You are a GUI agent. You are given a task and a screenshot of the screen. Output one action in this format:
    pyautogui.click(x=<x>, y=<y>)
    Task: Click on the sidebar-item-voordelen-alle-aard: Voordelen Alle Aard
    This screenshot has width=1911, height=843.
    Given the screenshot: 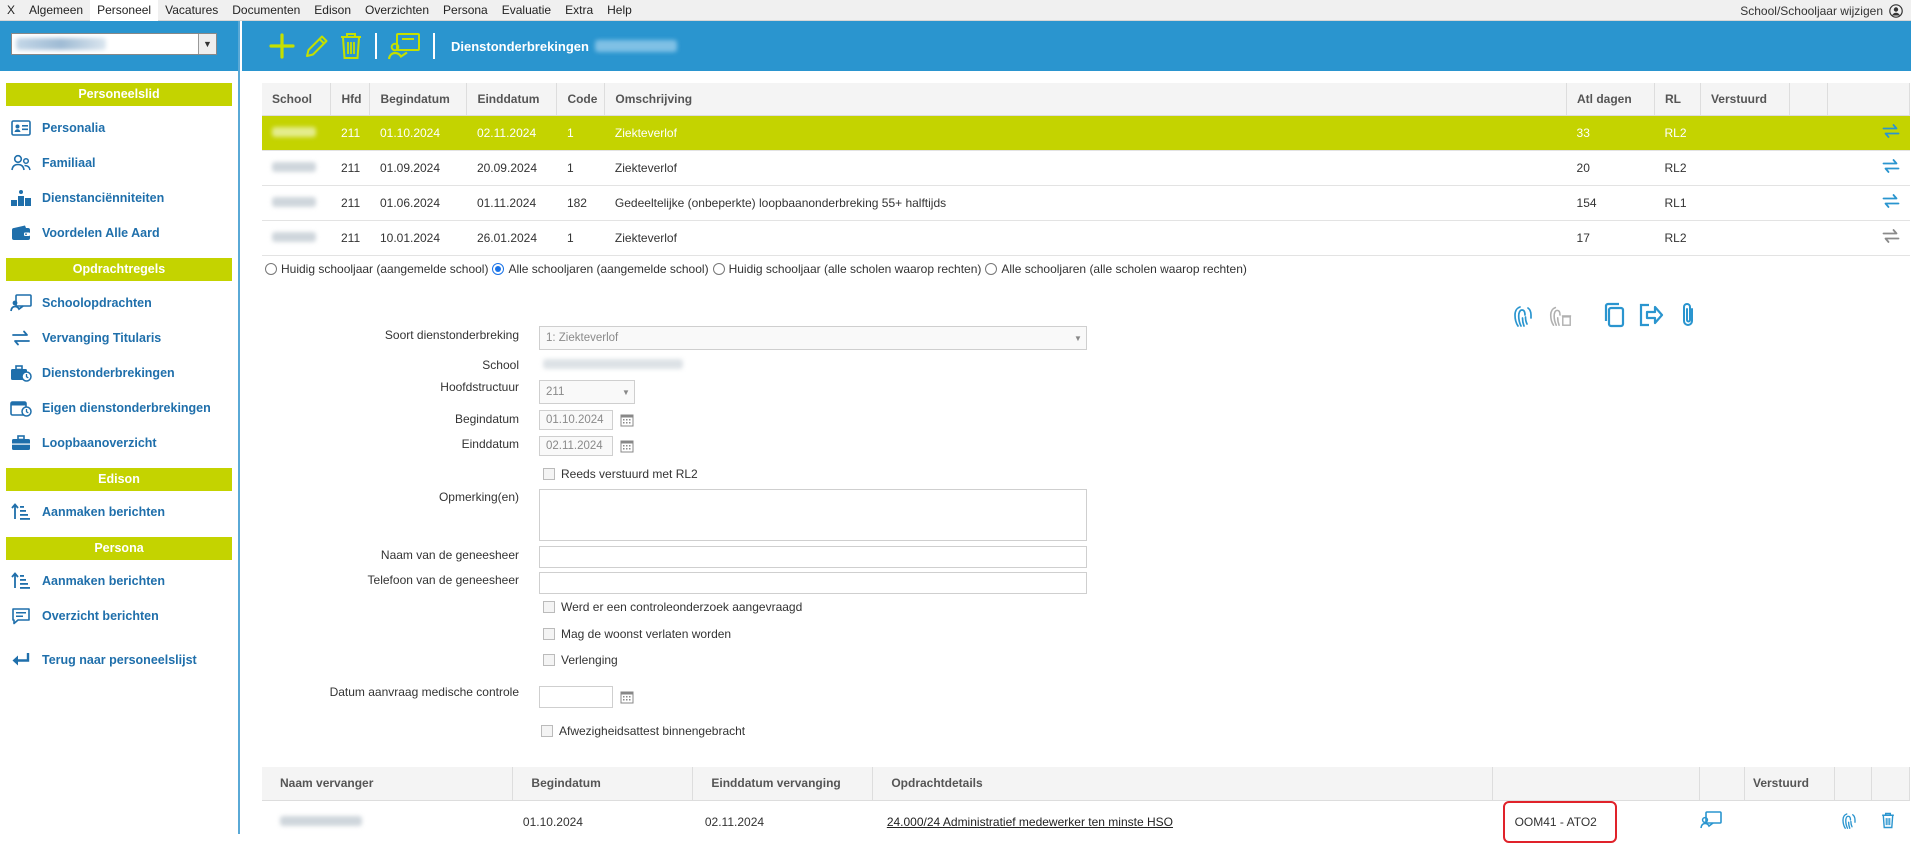 What is the action you would take?
    pyautogui.click(x=119, y=232)
    